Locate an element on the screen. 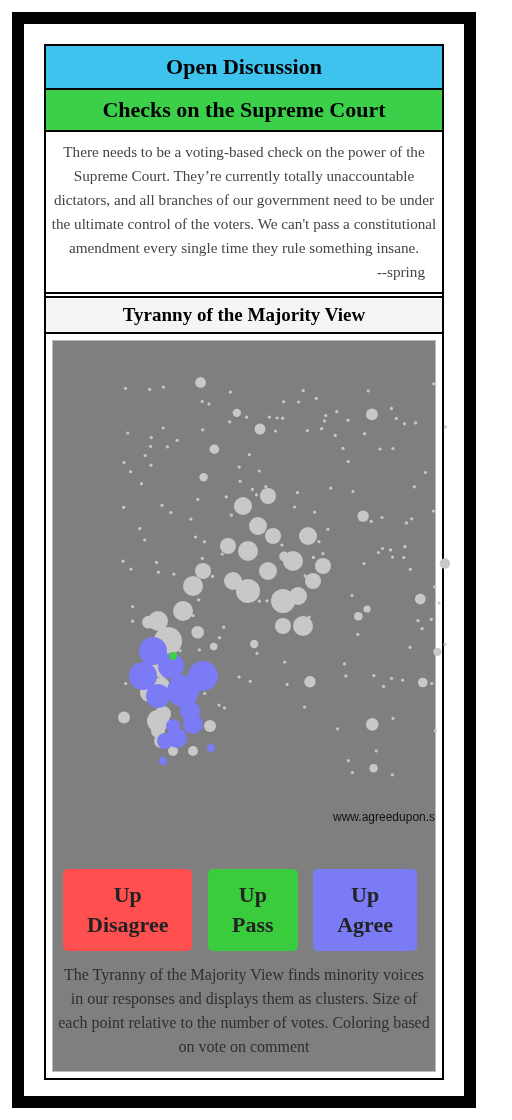 The height and width of the screenshot is (1120, 512). vote-button: Up Disagree is located at coordinates (128, 910).